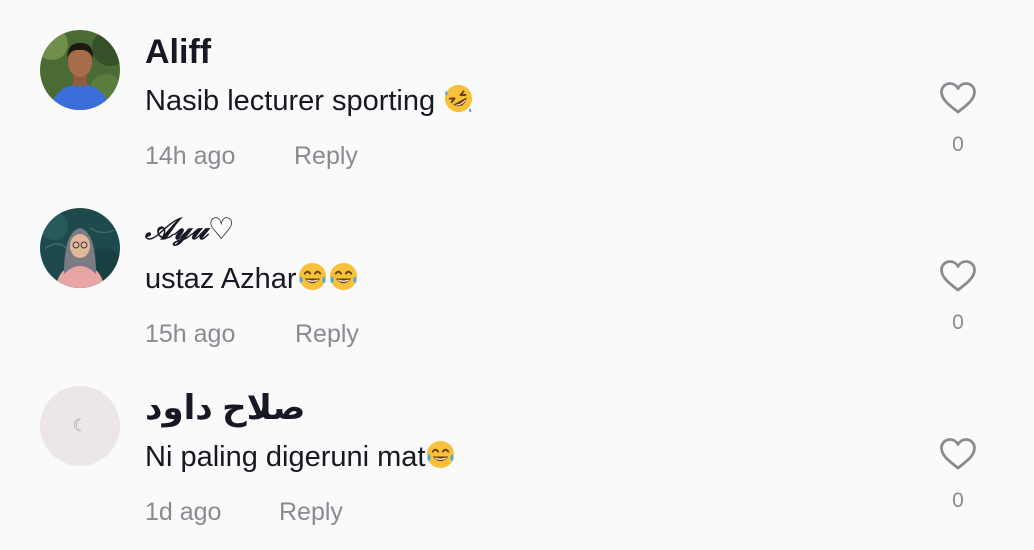 This screenshot has height=550, width=1034. I want to click on comment-timestamp: 15h ago, so click(190, 334).